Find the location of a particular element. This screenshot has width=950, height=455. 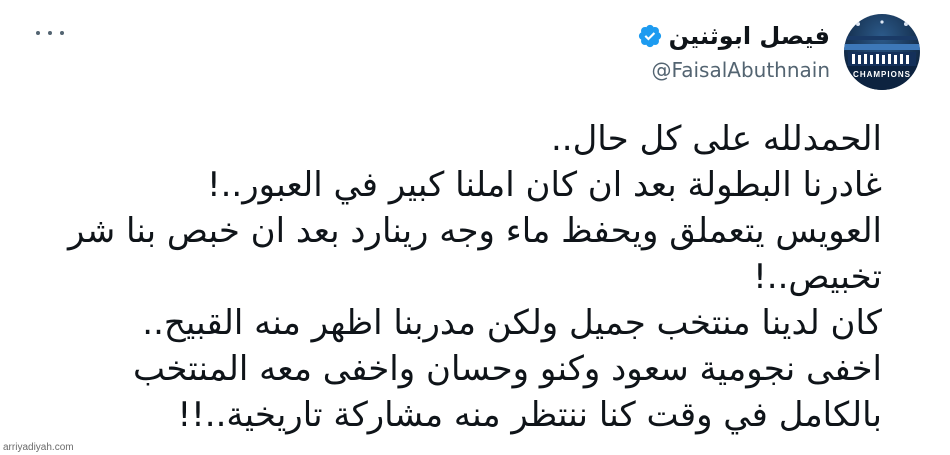

display-name: فيصل ابوثنين is located at coordinates (749, 36).